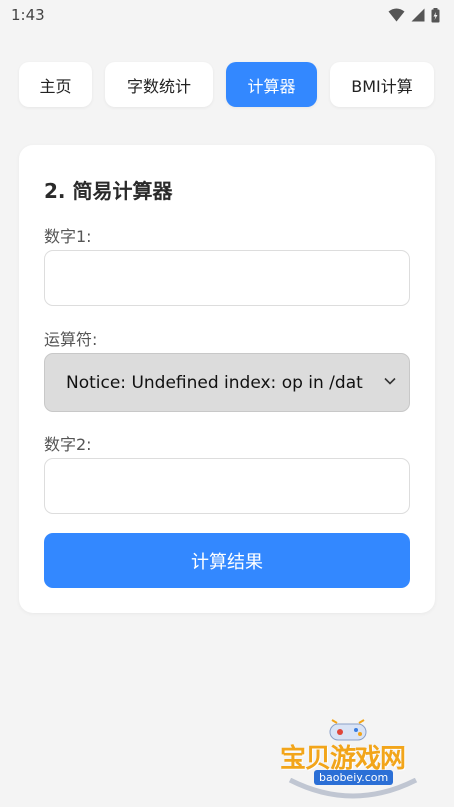 This screenshot has height=807, width=454. What do you see at coordinates (271, 84) in the screenshot?
I see `tab-calculator: 计算器` at bounding box center [271, 84].